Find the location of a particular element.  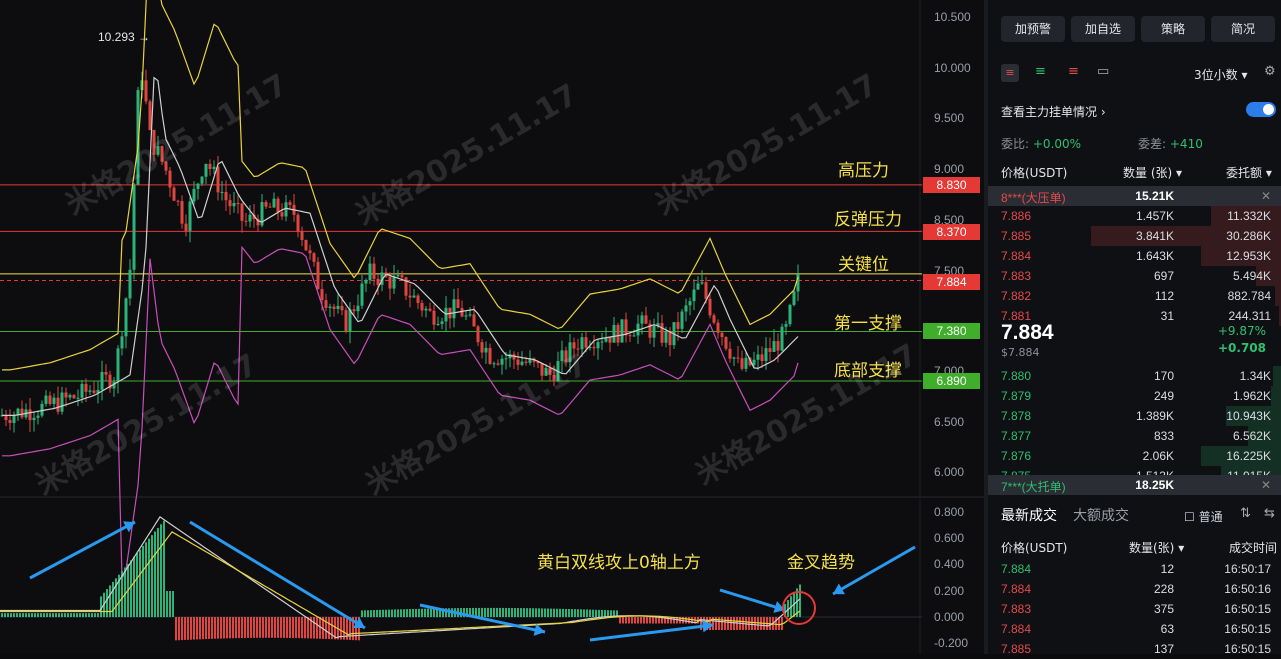

book-header-amount: 委托额 ▾ is located at coordinates (1249, 172).